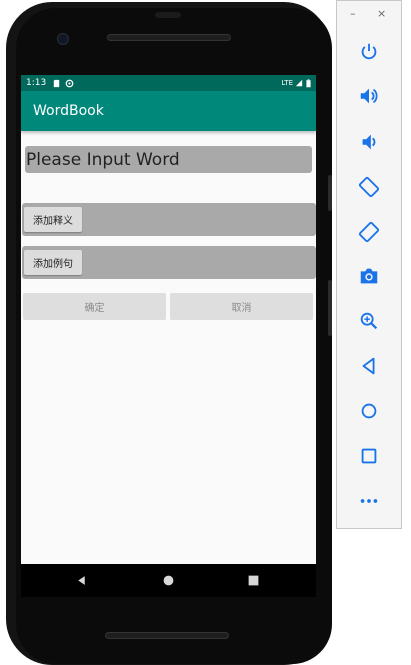 The image size is (411, 665). I want to click on more-icon, so click(369, 501).